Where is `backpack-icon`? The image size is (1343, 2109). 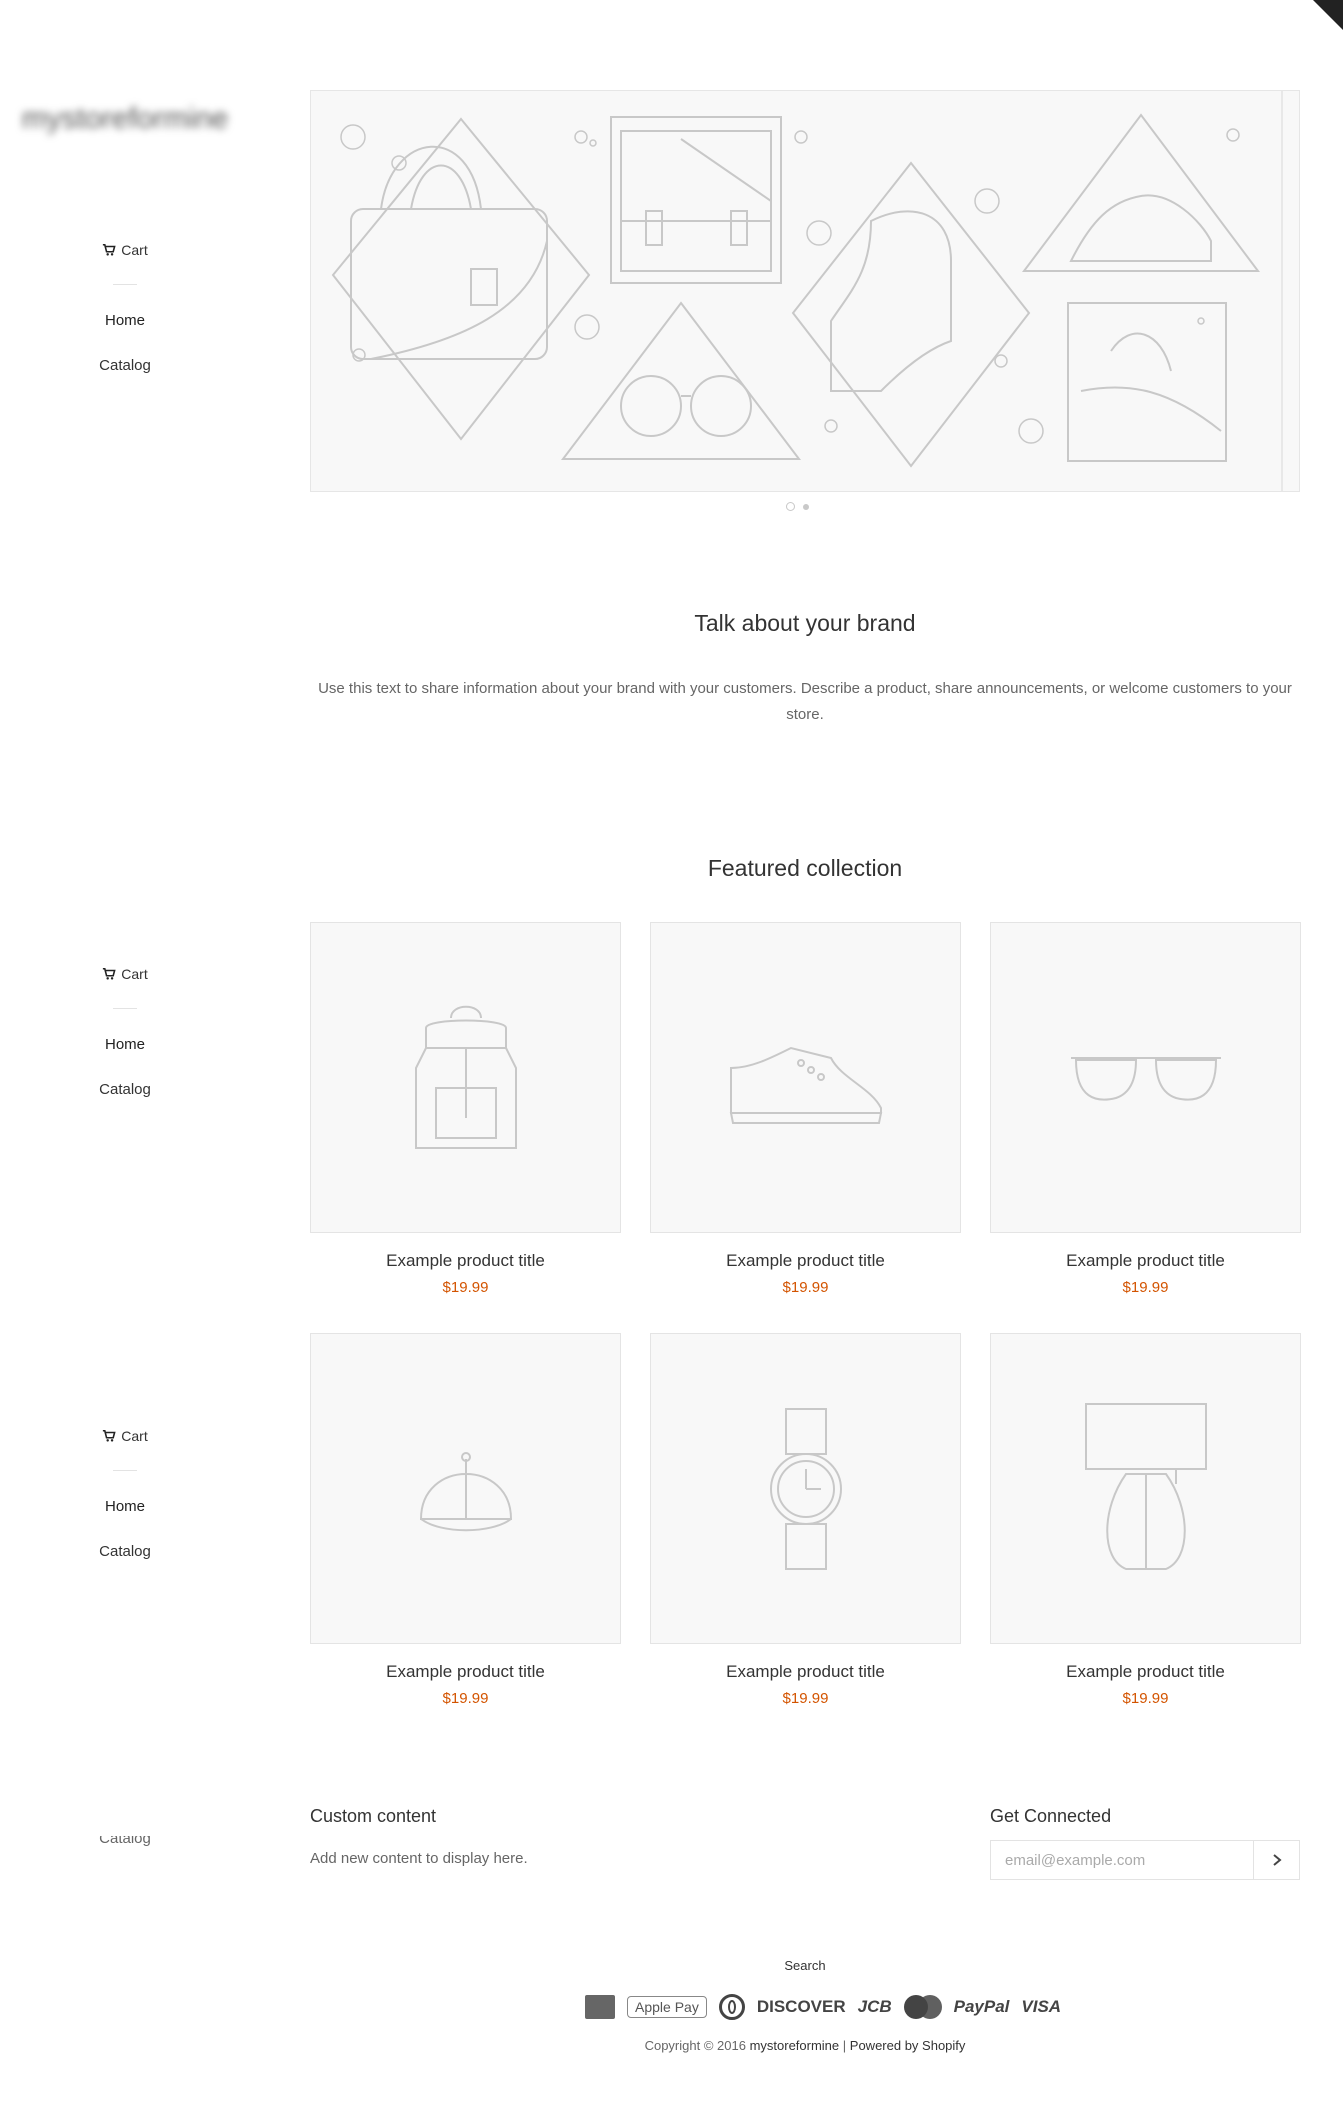 backpack-icon is located at coordinates (465, 1077).